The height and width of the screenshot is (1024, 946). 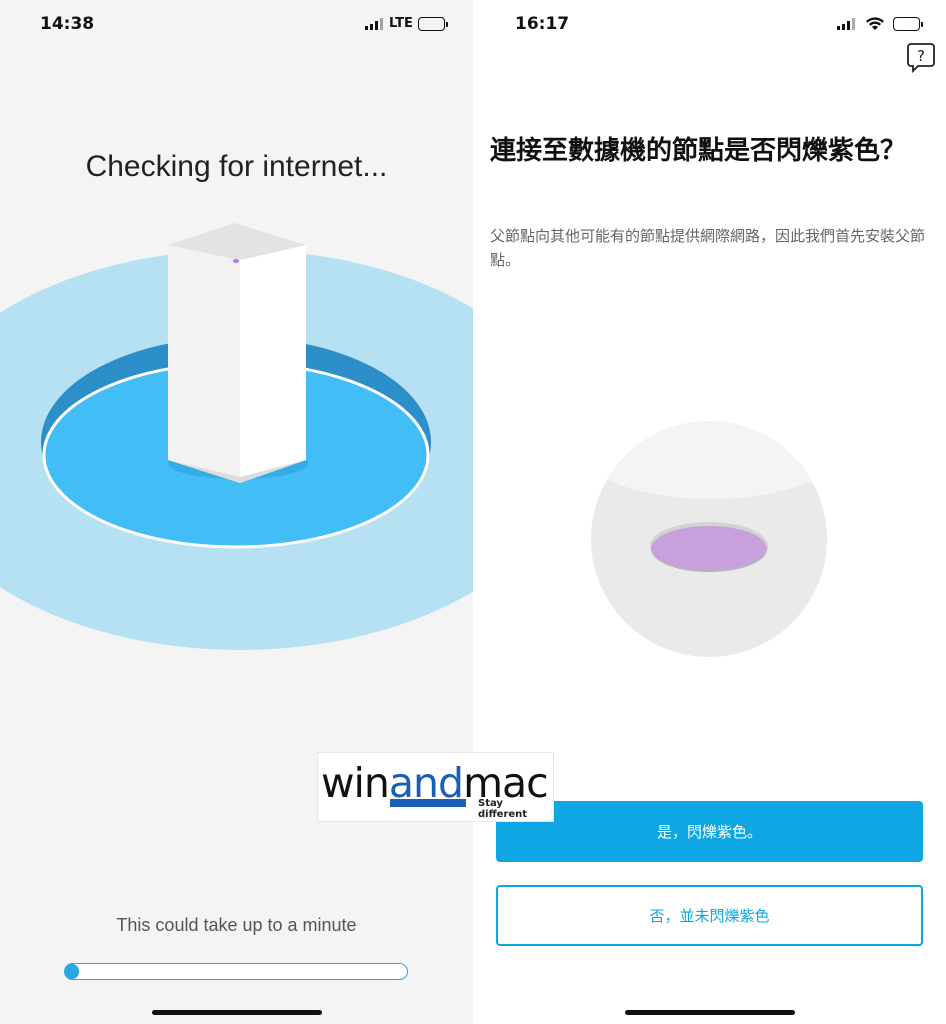 I want to click on status-bar: 16:17, so click(x=709, y=25).